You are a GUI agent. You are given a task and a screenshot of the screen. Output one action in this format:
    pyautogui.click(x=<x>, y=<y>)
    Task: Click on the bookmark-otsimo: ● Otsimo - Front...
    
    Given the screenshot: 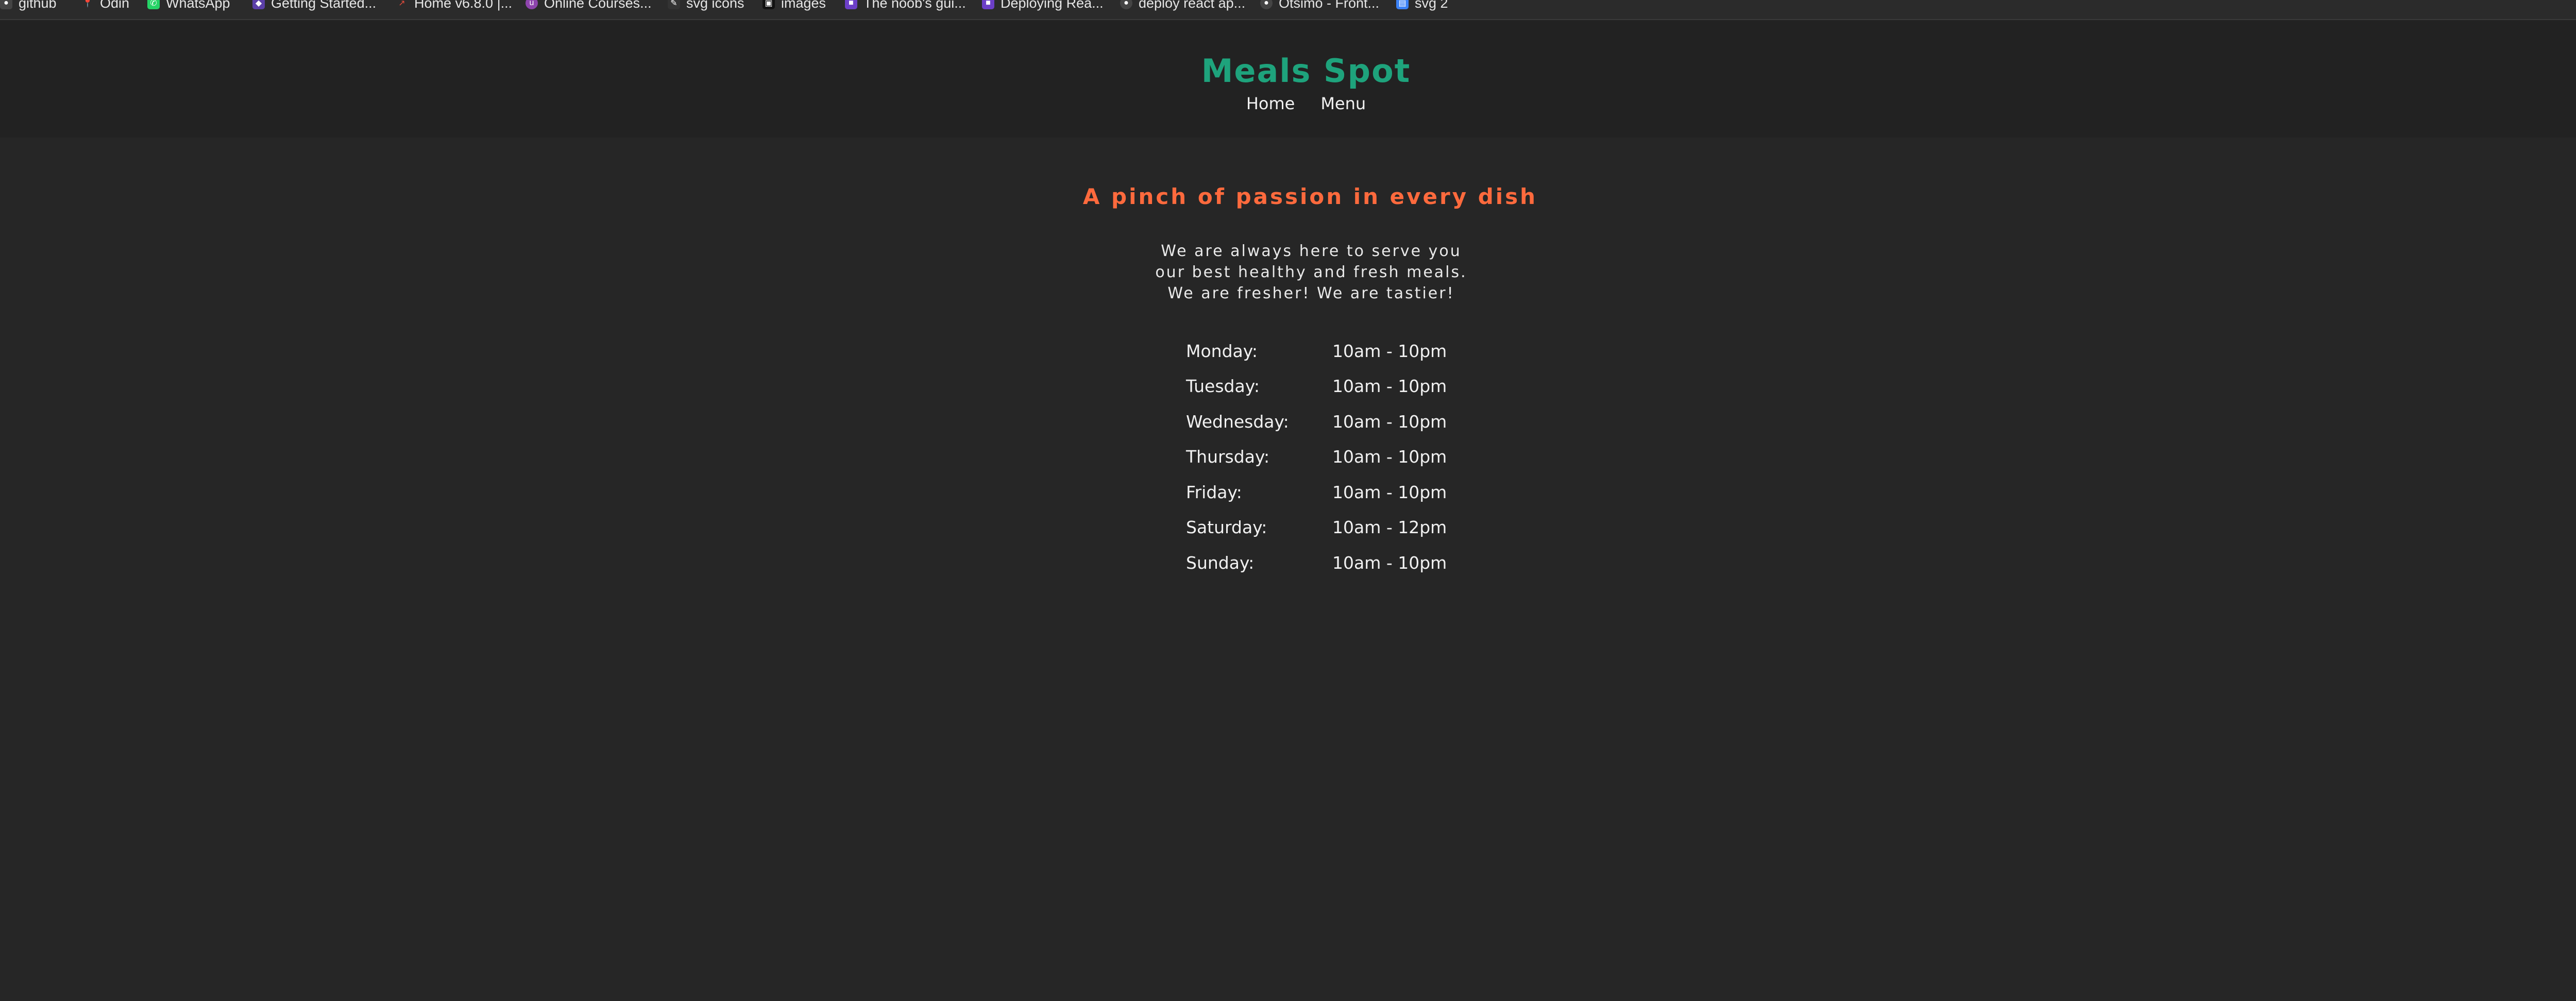 What is the action you would take?
    pyautogui.click(x=1319, y=5)
    